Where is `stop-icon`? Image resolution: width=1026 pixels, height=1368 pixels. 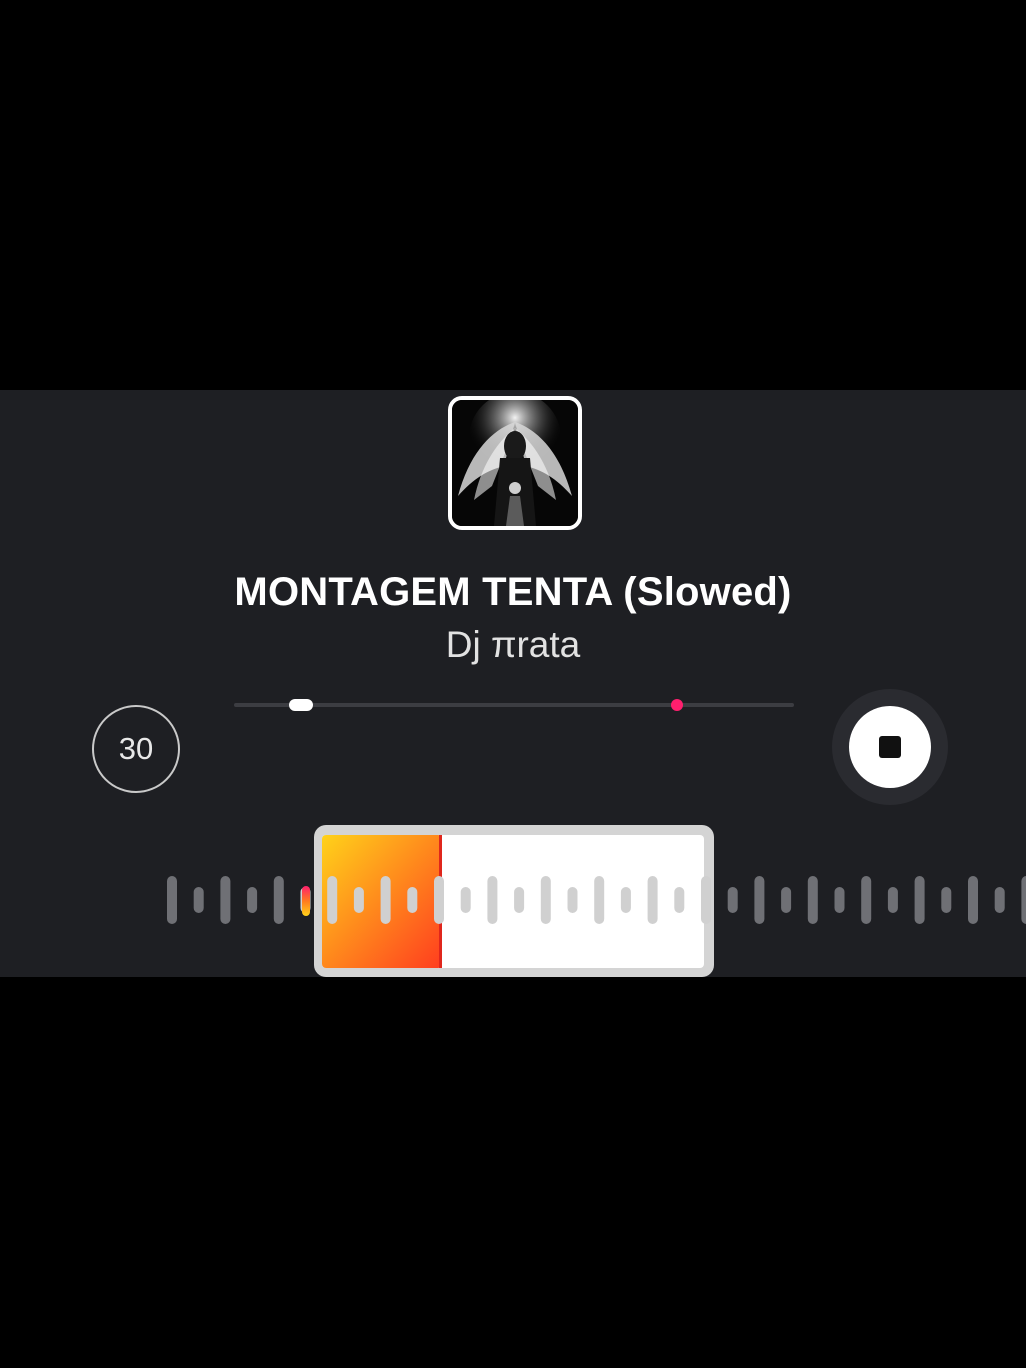 stop-icon is located at coordinates (890, 747).